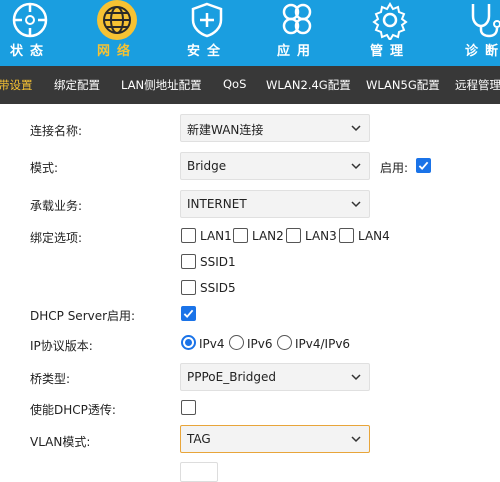  What do you see at coordinates (60, 442) in the screenshot?
I see `vlan-mode-label: VLAN模式:` at bounding box center [60, 442].